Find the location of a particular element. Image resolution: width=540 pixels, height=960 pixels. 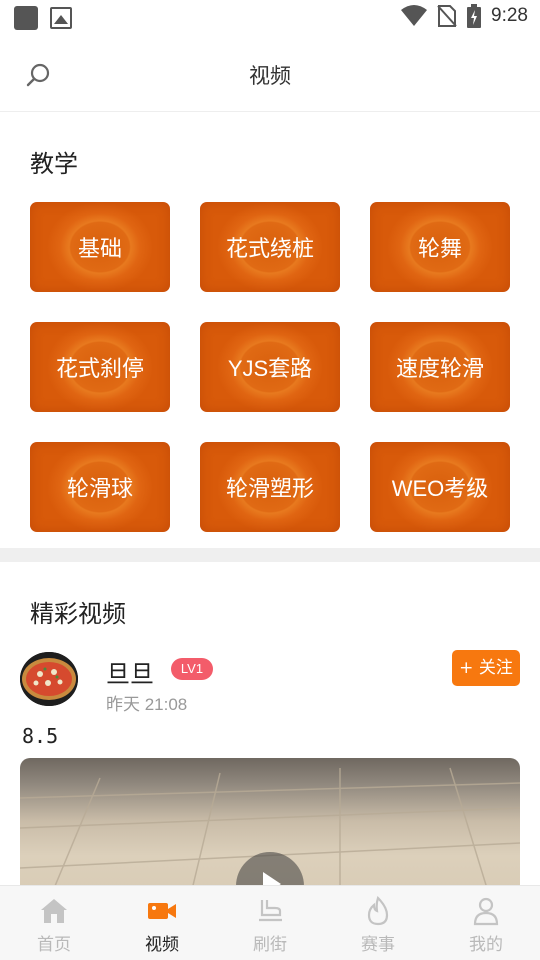

image-notification-icon is located at coordinates (61, 18).